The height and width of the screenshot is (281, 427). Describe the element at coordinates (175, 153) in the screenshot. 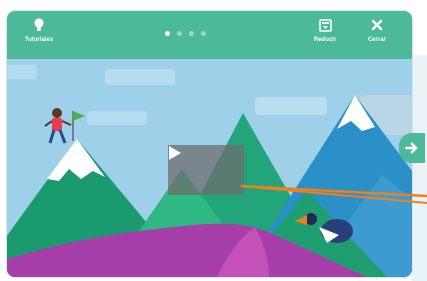

I see `play-icon` at that location.